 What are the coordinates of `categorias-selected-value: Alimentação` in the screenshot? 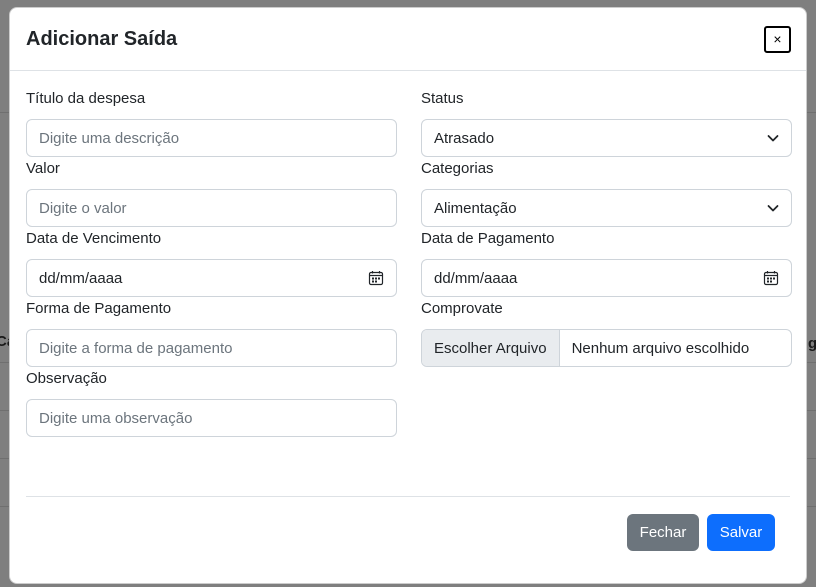 It's located at (475, 208).